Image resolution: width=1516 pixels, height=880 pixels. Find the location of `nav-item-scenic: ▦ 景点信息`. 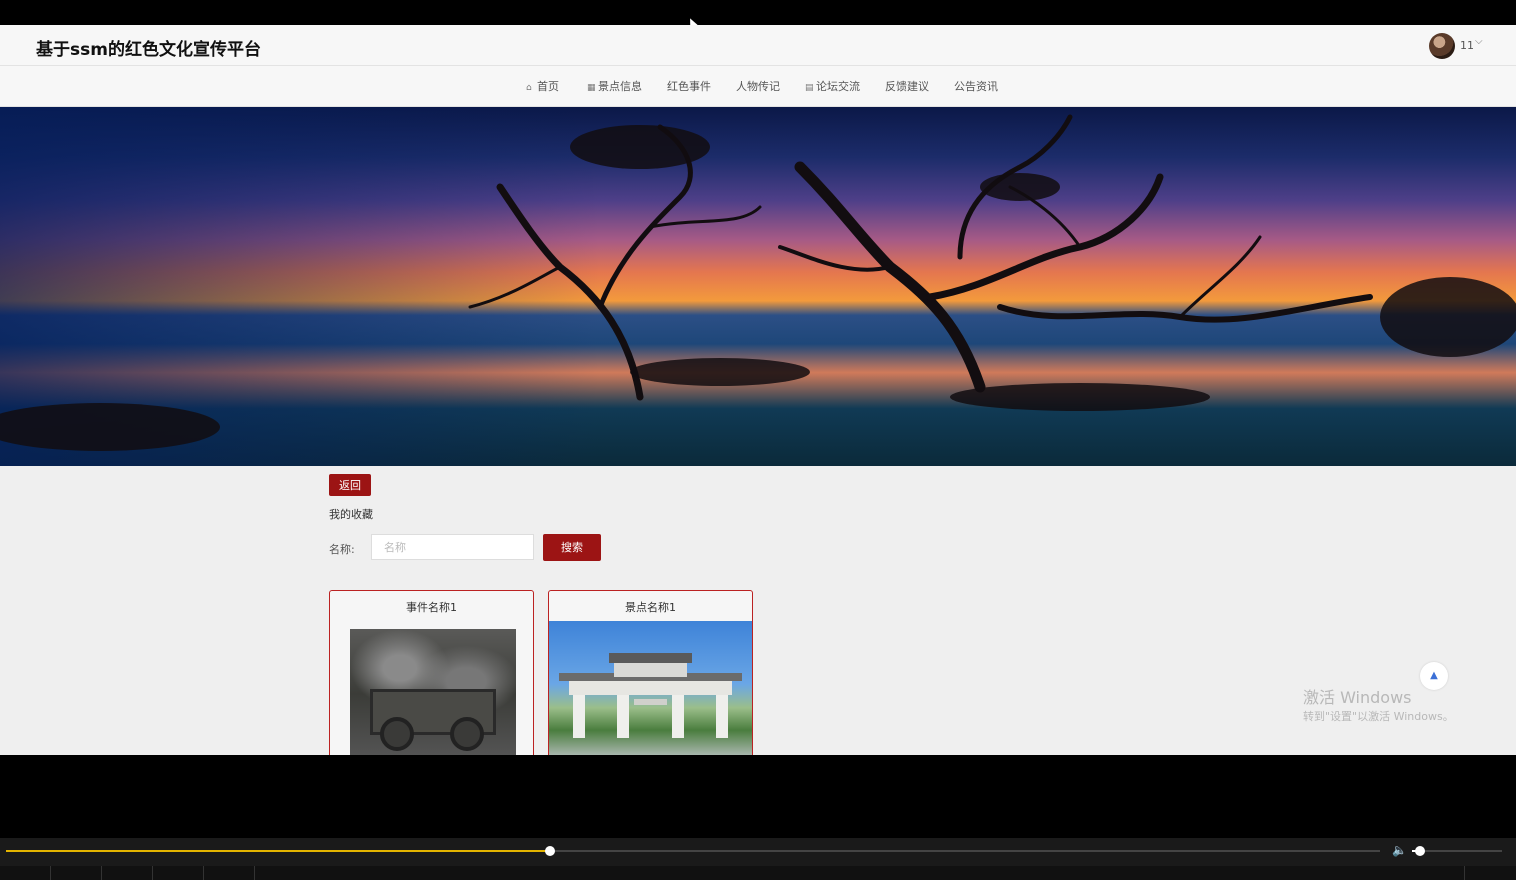

nav-item-scenic: ▦ 景点信息 is located at coordinates (614, 86).